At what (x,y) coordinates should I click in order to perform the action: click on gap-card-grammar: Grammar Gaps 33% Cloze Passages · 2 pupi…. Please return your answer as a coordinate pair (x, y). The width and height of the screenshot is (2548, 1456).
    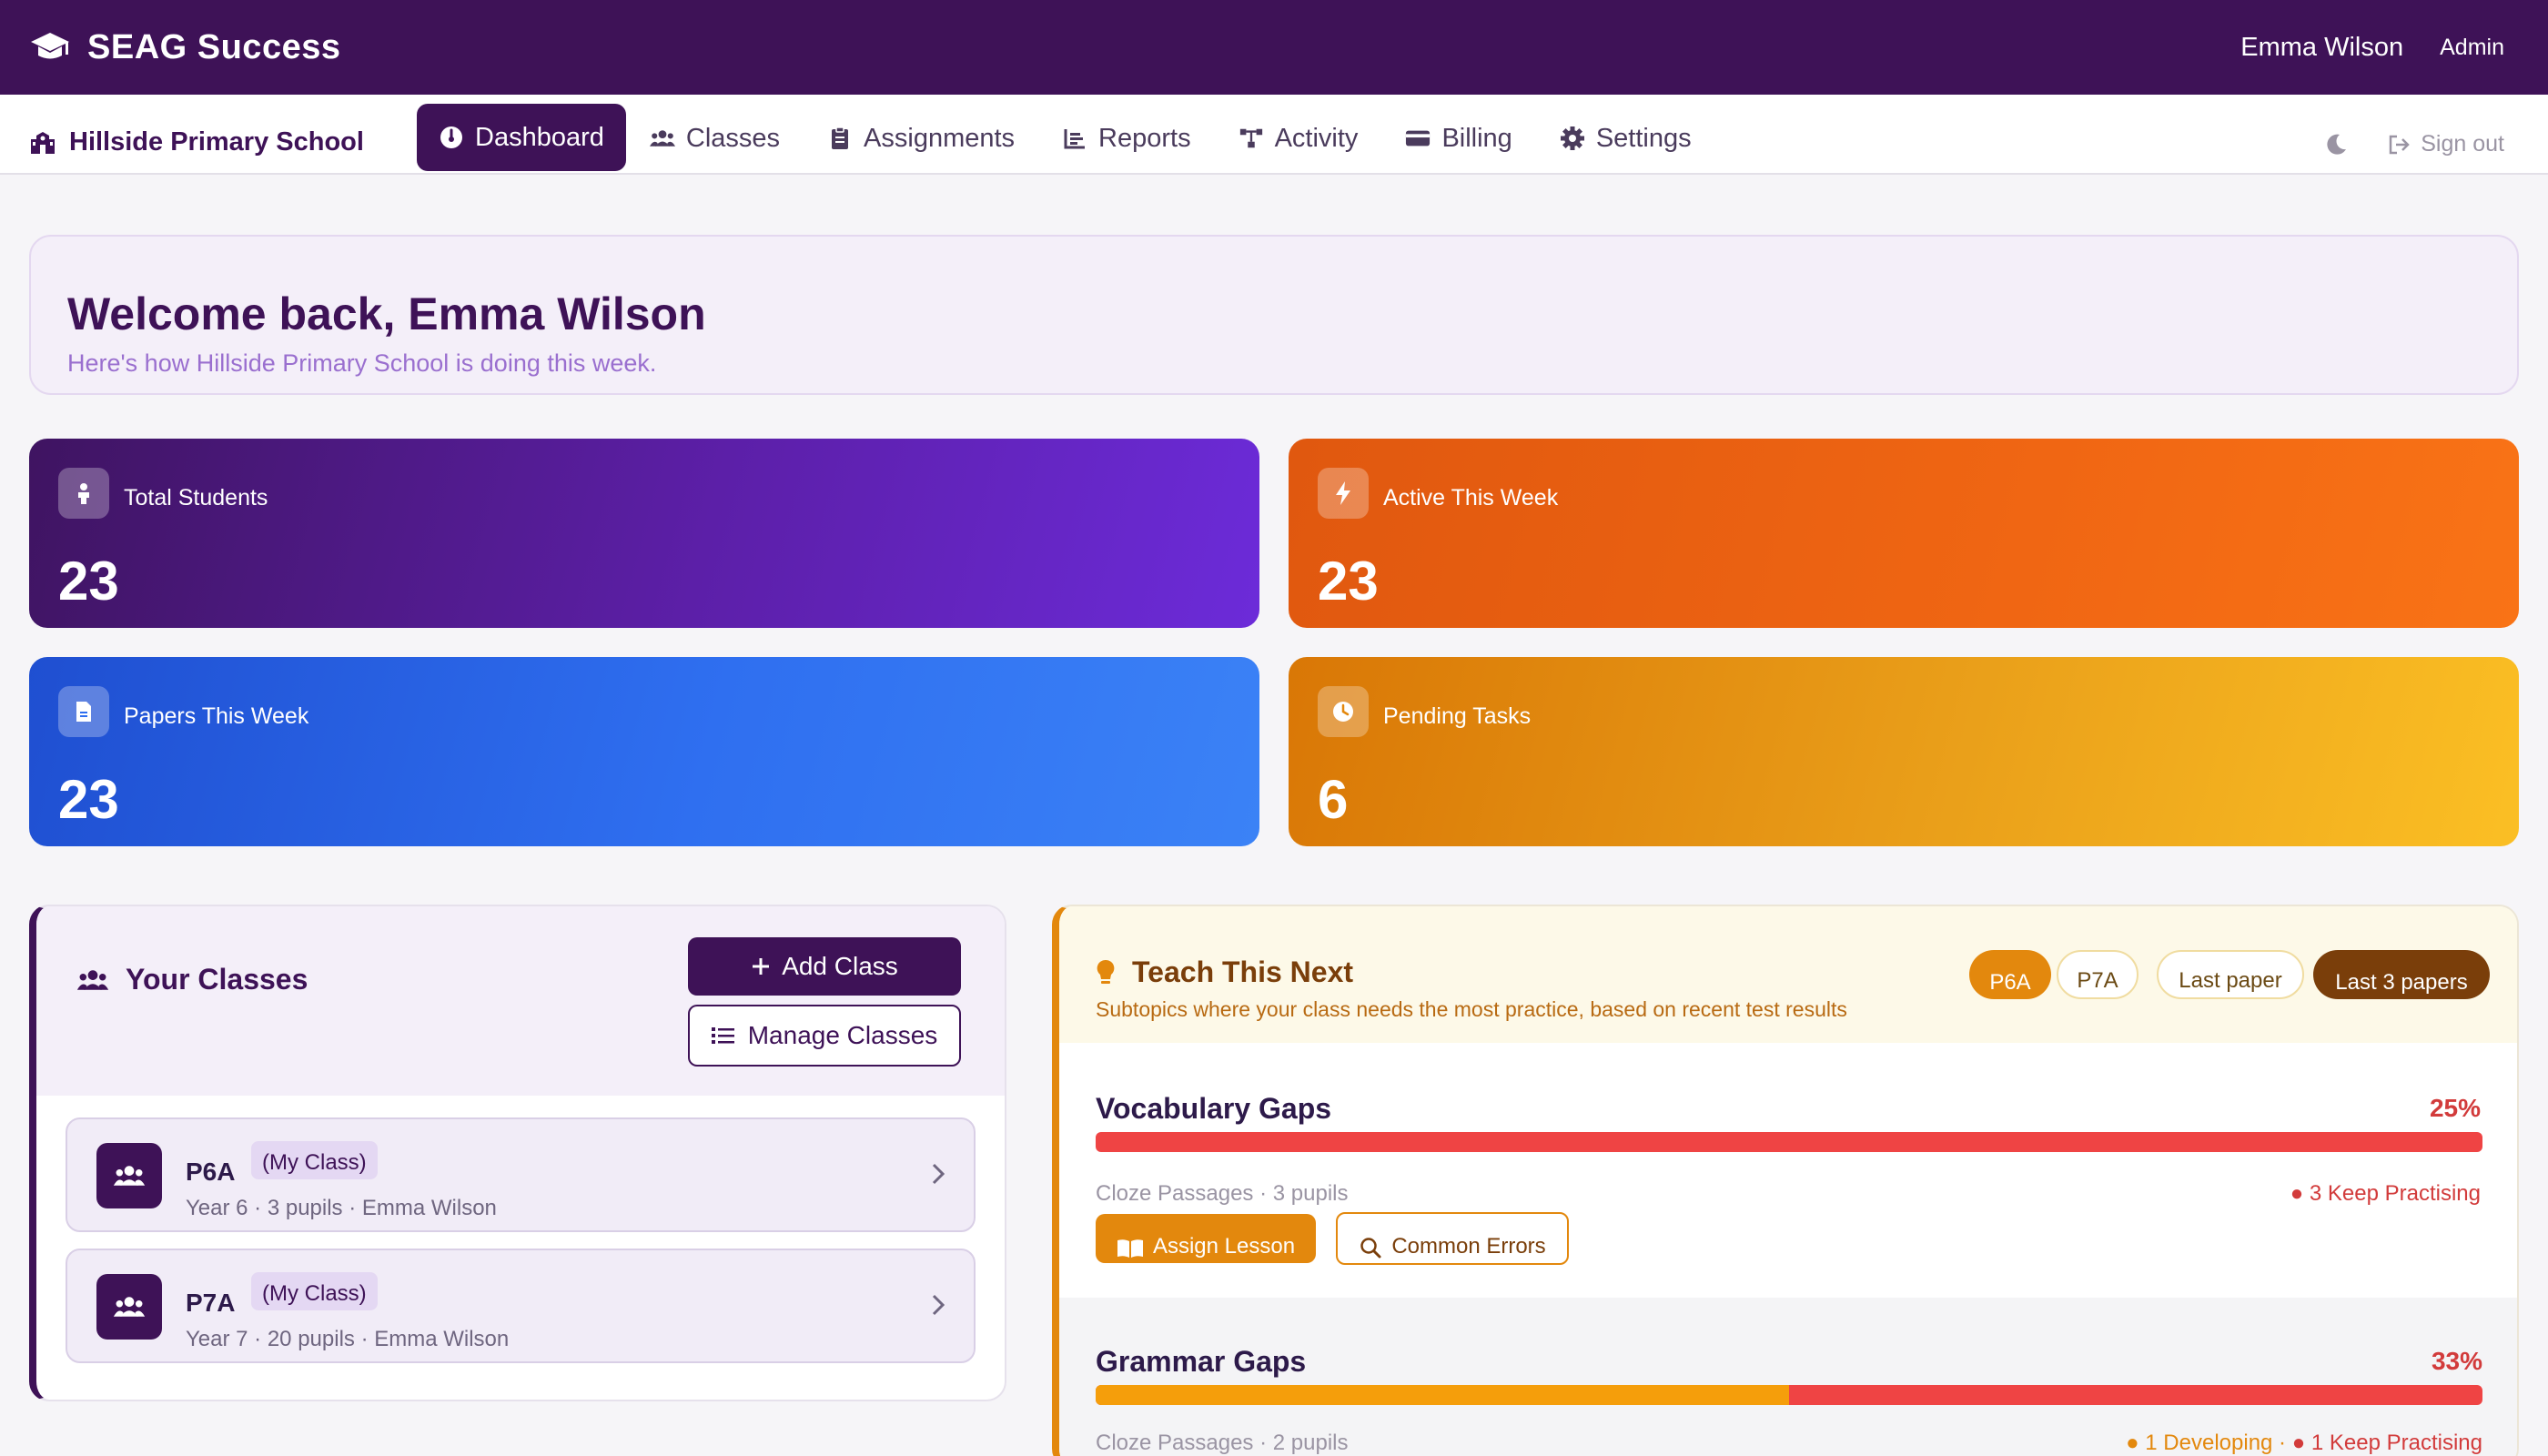
    Looking at the image, I should click on (1788, 1377).